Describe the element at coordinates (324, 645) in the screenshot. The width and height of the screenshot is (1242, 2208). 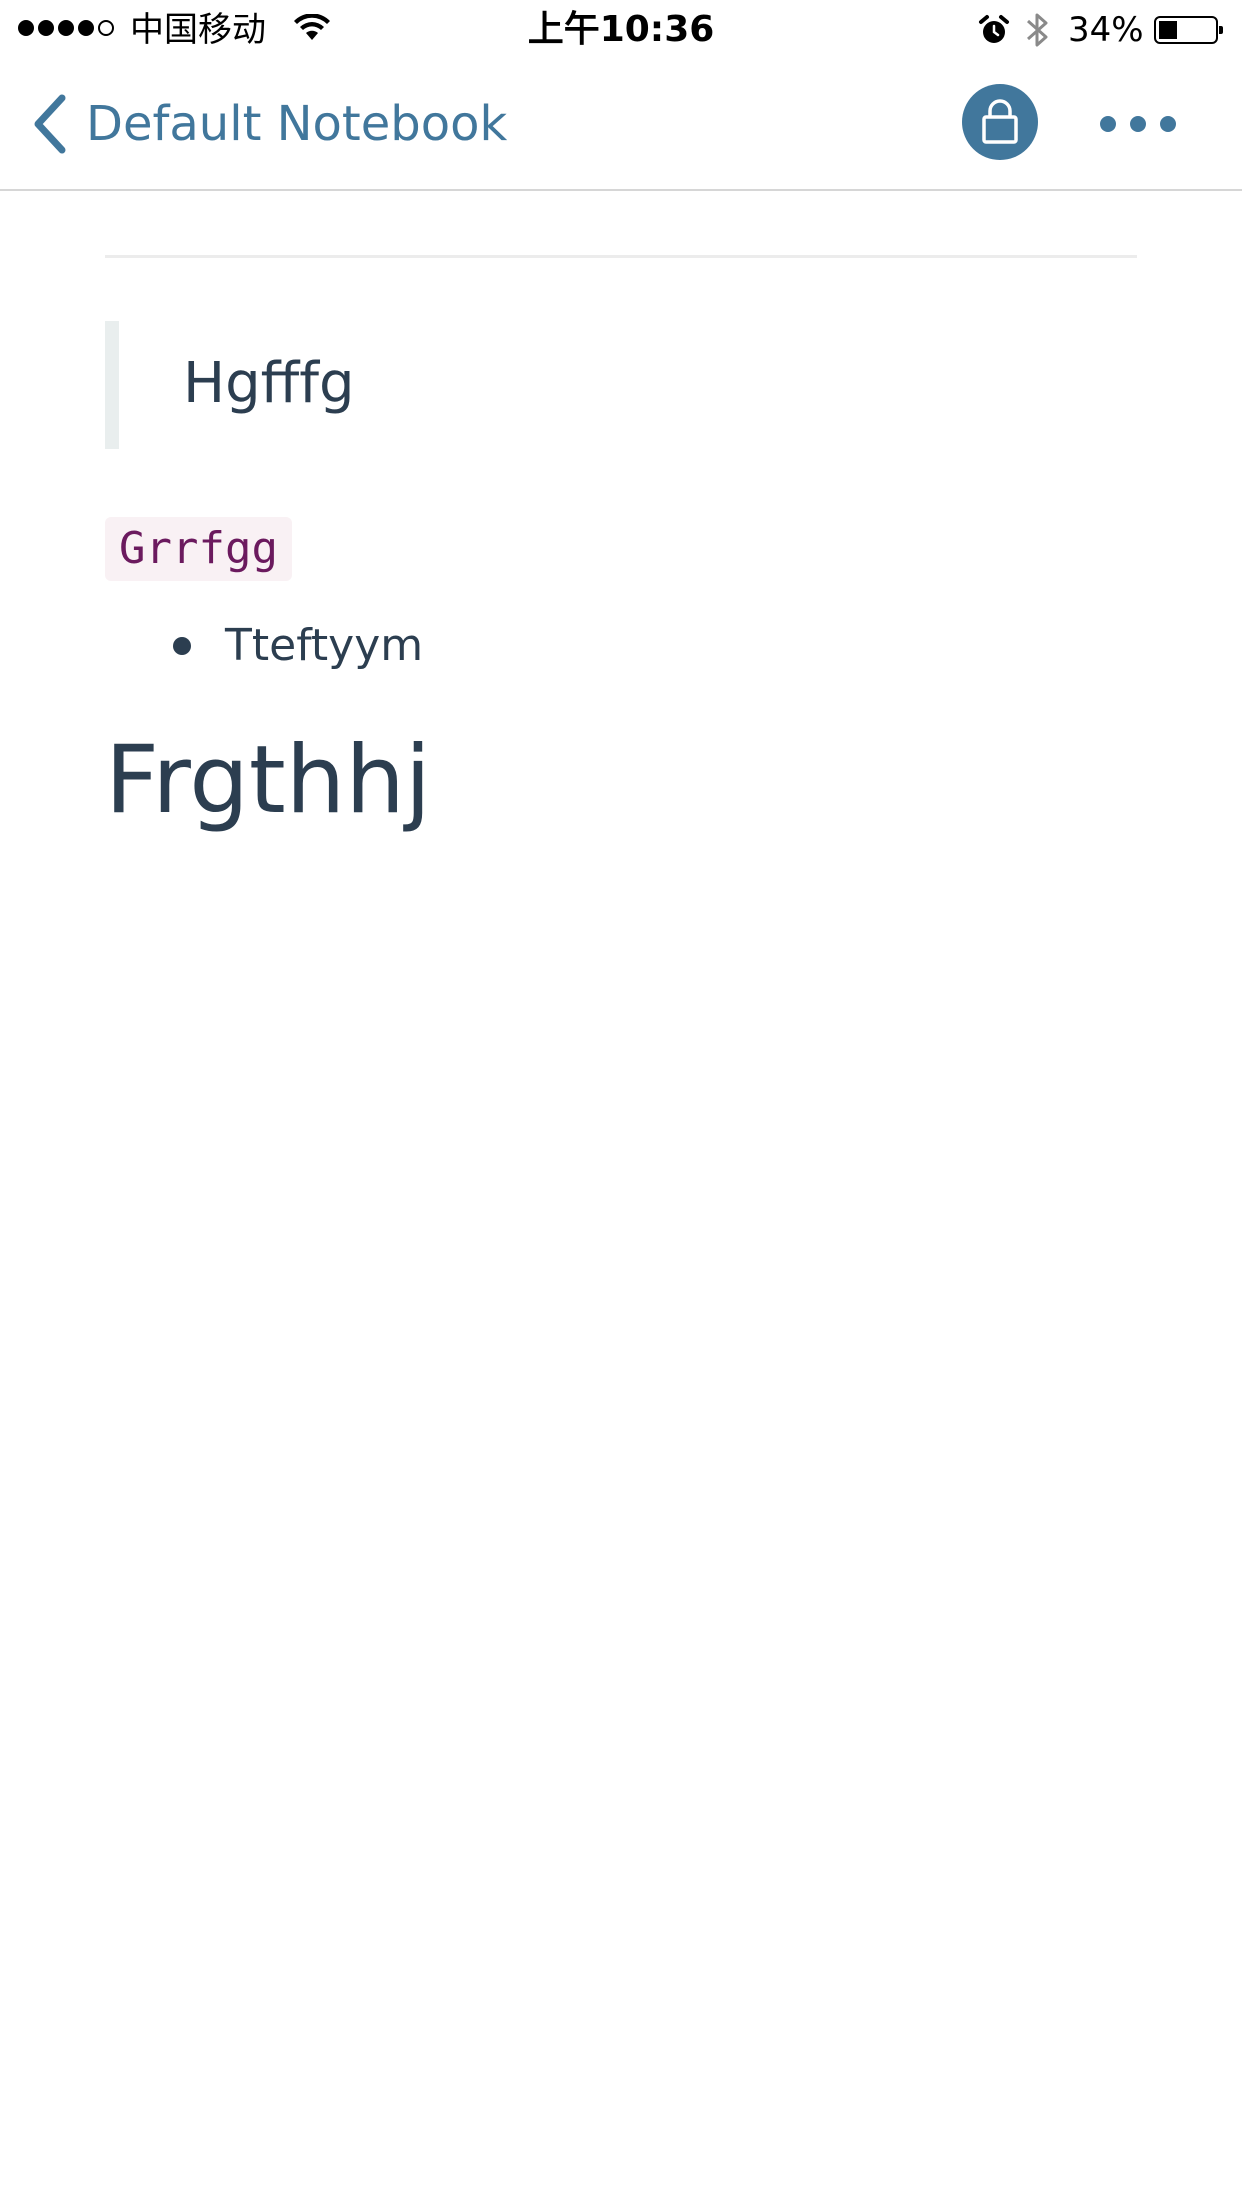
I see `list-item-text: Tteftyym` at that location.